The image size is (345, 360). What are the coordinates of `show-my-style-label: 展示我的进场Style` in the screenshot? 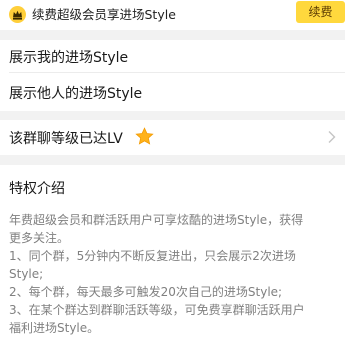 It's located at (69, 58).